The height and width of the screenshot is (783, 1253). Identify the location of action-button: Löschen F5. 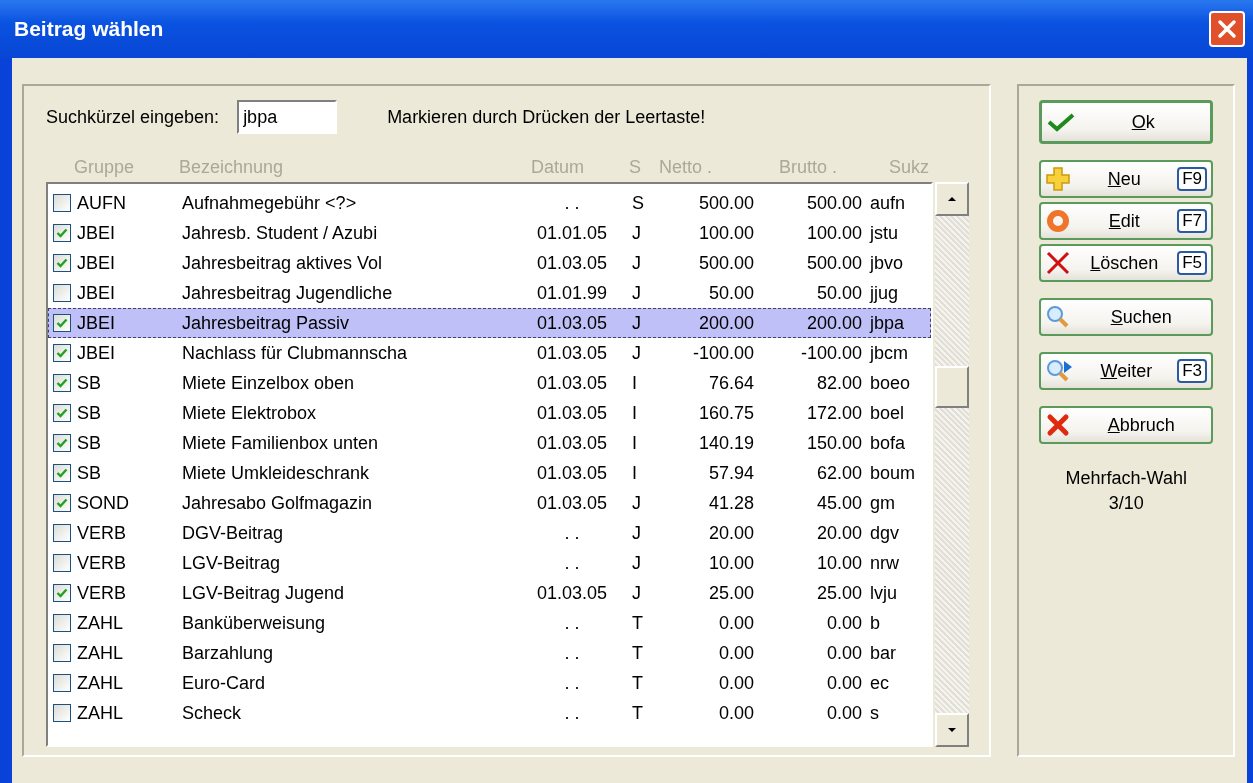
(1126, 263).